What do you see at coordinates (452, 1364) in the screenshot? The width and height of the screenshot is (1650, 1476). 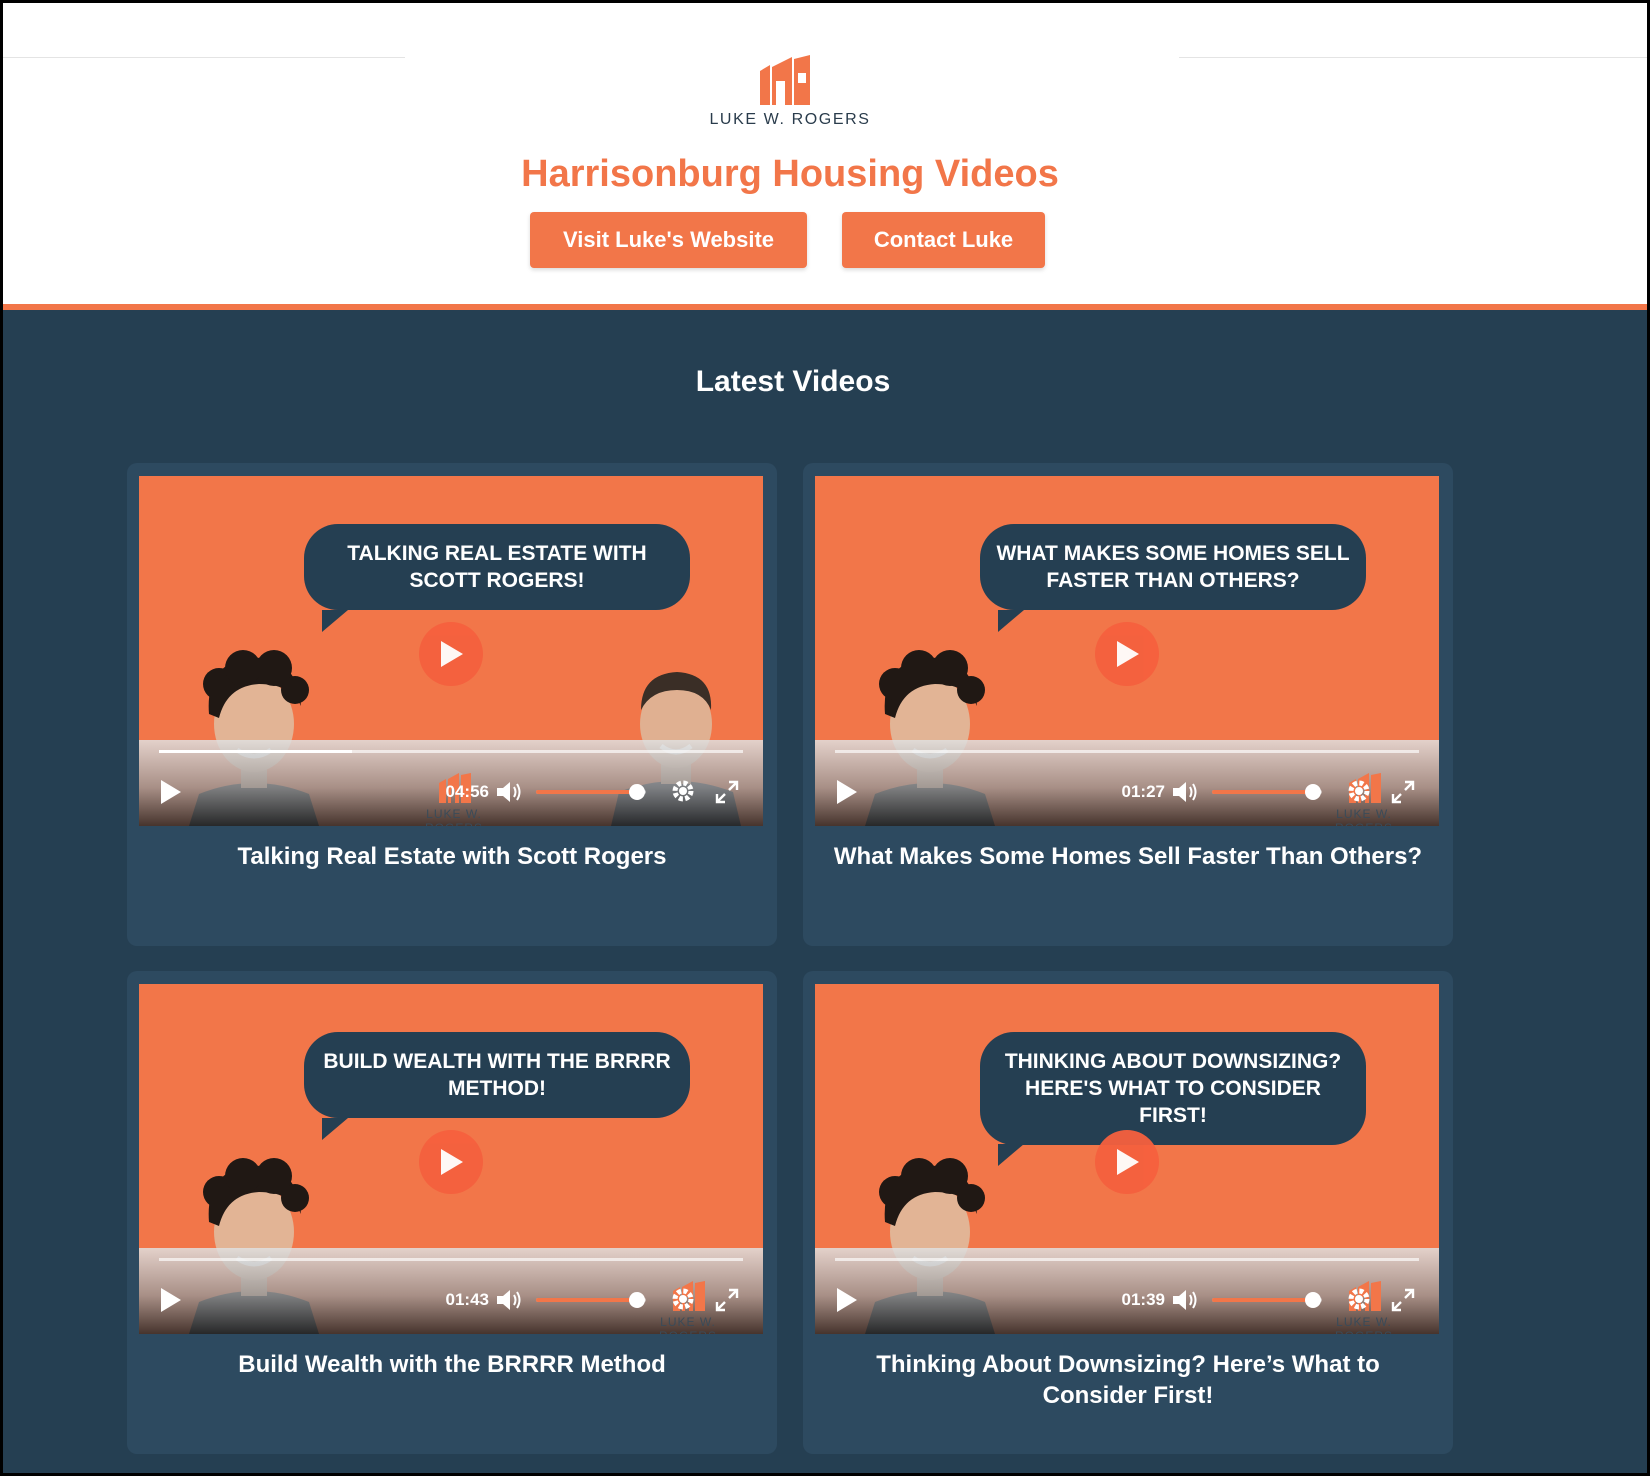 I see `video-title: Build Wealth with the BRRRR Method` at bounding box center [452, 1364].